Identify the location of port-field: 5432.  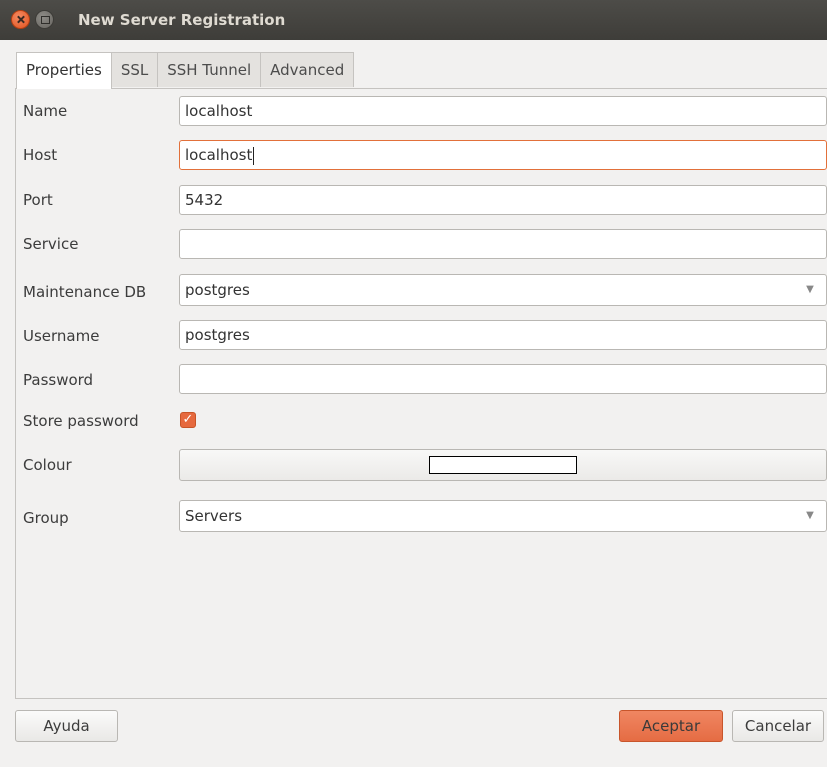
(503, 200).